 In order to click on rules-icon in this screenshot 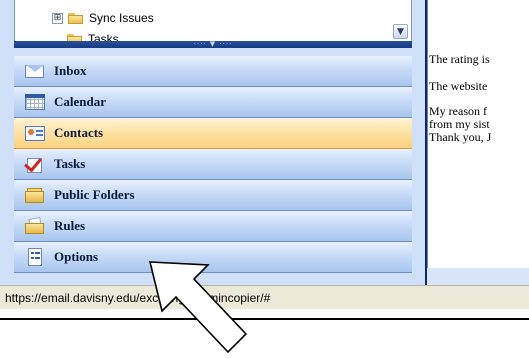, I will do `click(35, 226)`.